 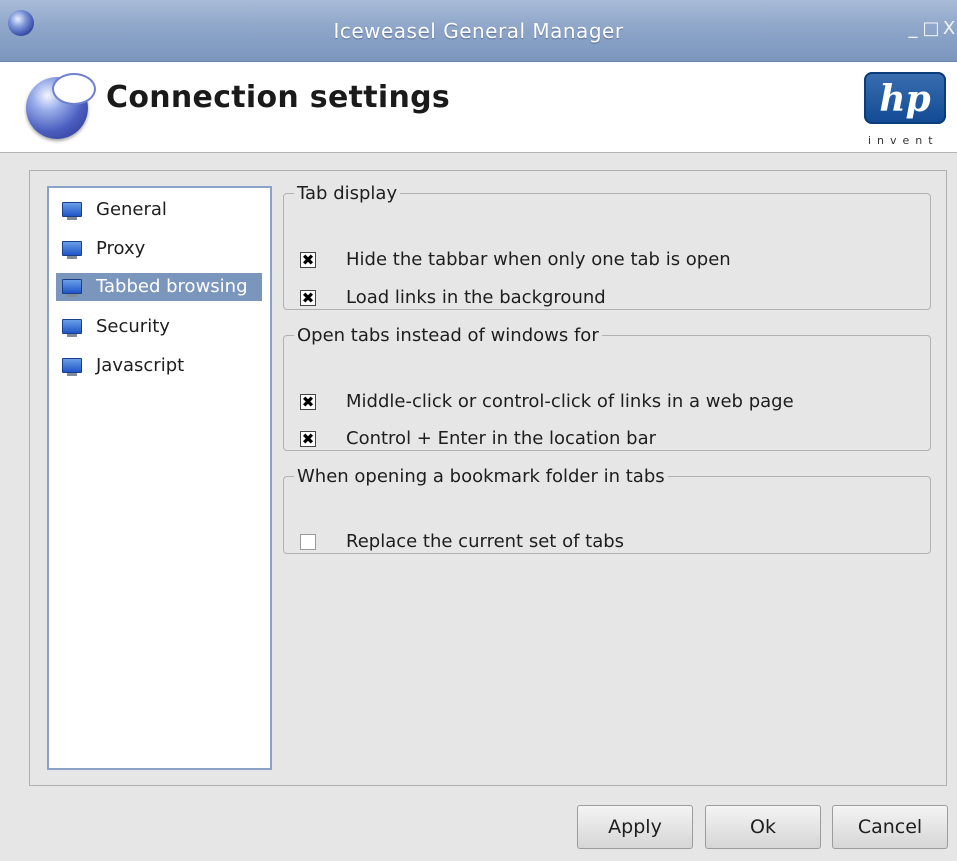 I want to click on close-button: X, so click(x=947, y=29).